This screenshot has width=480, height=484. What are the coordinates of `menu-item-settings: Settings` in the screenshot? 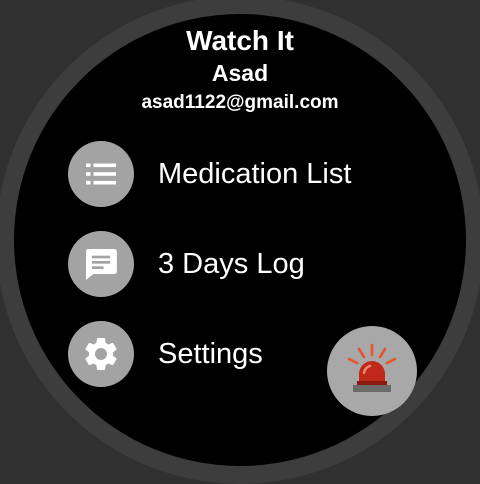 It's located at (165, 354).